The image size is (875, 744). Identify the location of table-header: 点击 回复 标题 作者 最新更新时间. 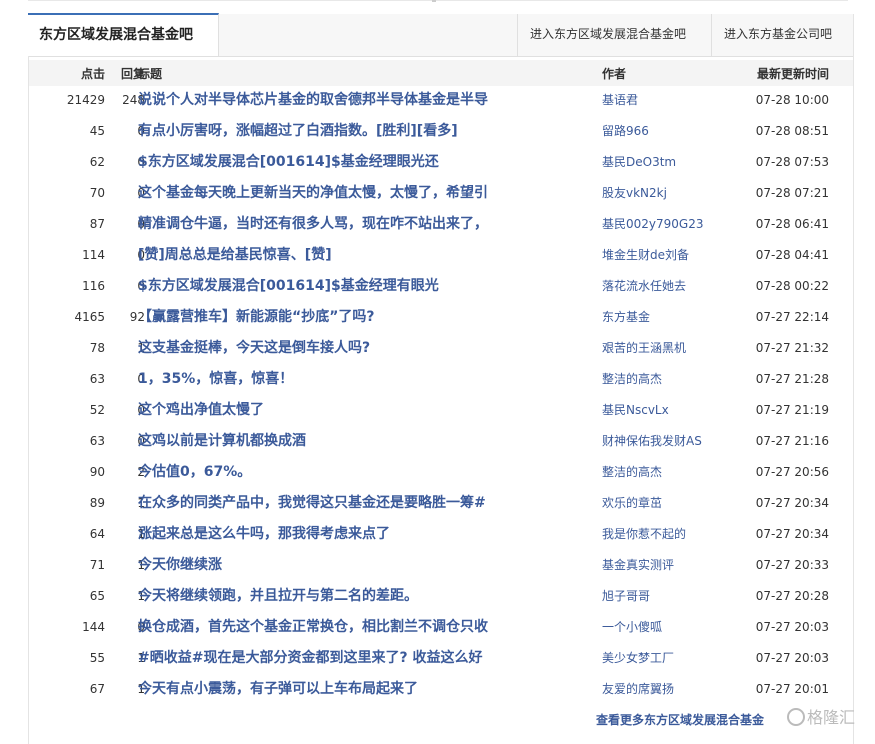
(441, 73).